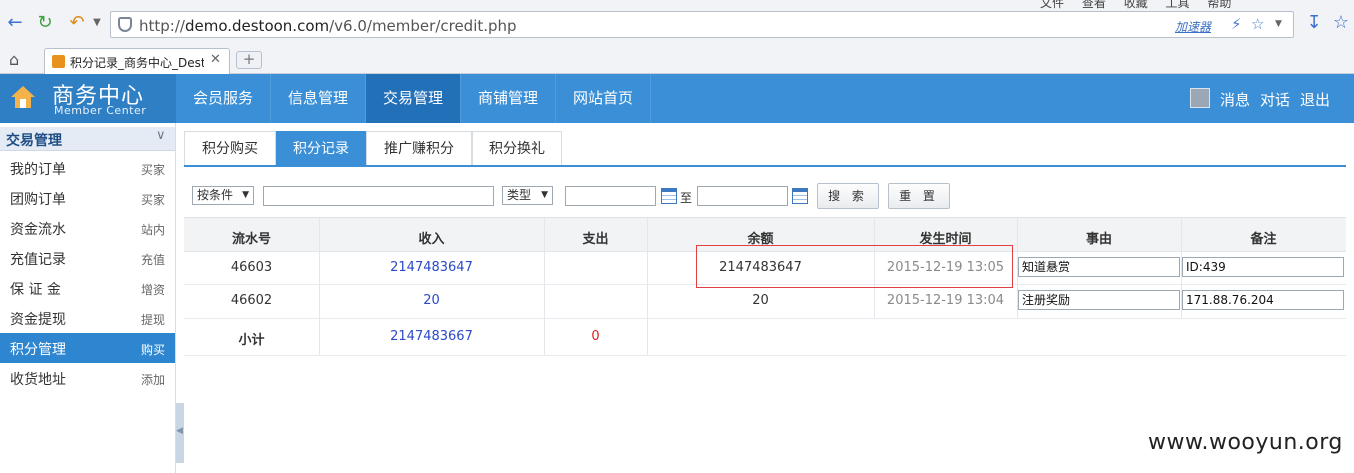 This screenshot has height=473, width=1354. What do you see at coordinates (87, 348) in the screenshot?
I see `sidebar-item-credits: 积分管理 购买` at bounding box center [87, 348].